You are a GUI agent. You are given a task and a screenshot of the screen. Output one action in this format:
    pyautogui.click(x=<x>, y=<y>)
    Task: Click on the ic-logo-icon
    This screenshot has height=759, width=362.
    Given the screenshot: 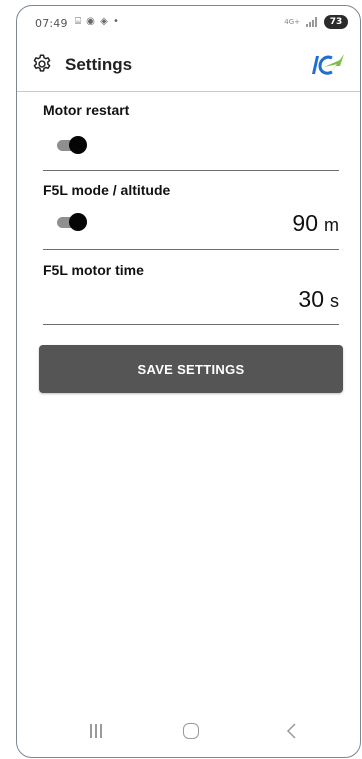 What is the action you would take?
    pyautogui.click(x=328, y=64)
    